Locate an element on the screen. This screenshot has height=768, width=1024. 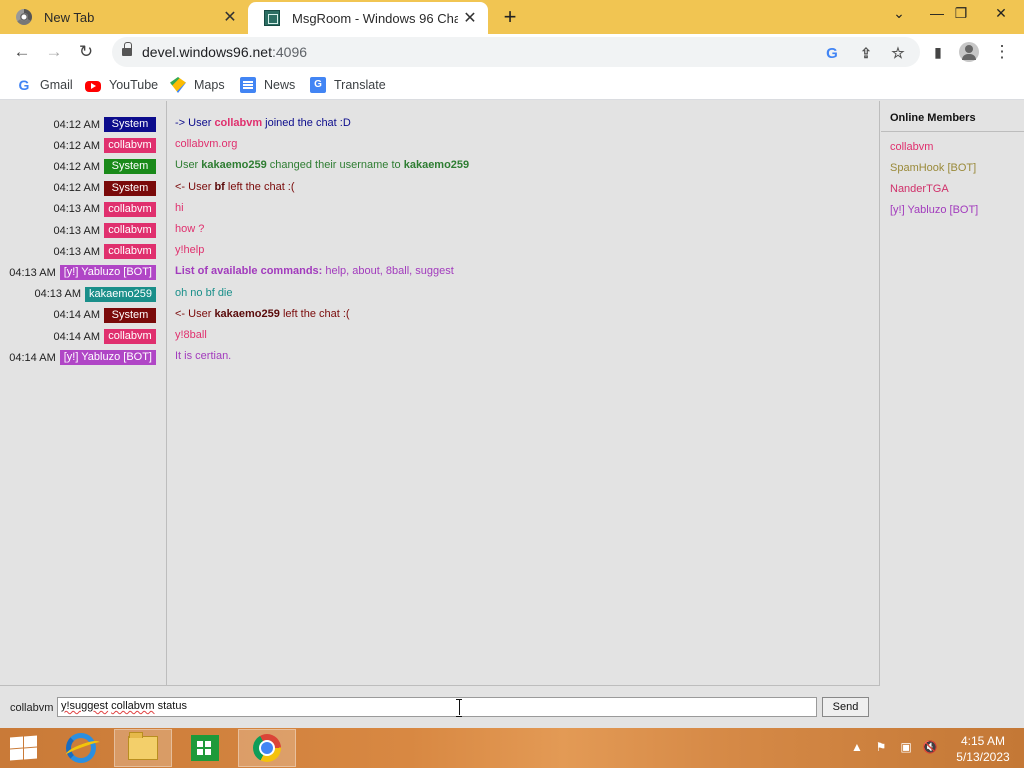
message-text: -> User collabvm joined the chat :D is located at coordinates (263, 123).